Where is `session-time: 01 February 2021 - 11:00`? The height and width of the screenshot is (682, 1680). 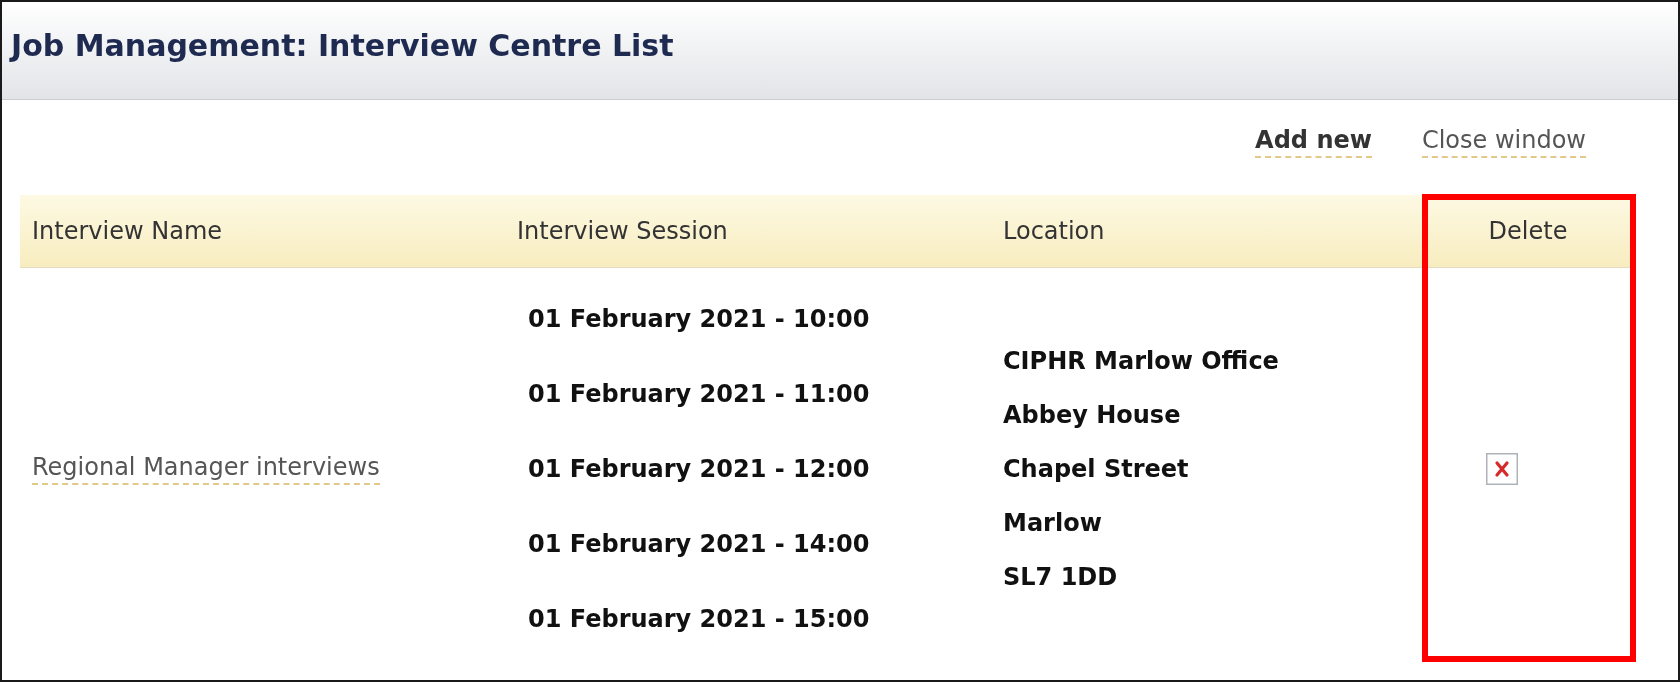
session-time: 01 February 2021 - 11:00 is located at coordinates (699, 394).